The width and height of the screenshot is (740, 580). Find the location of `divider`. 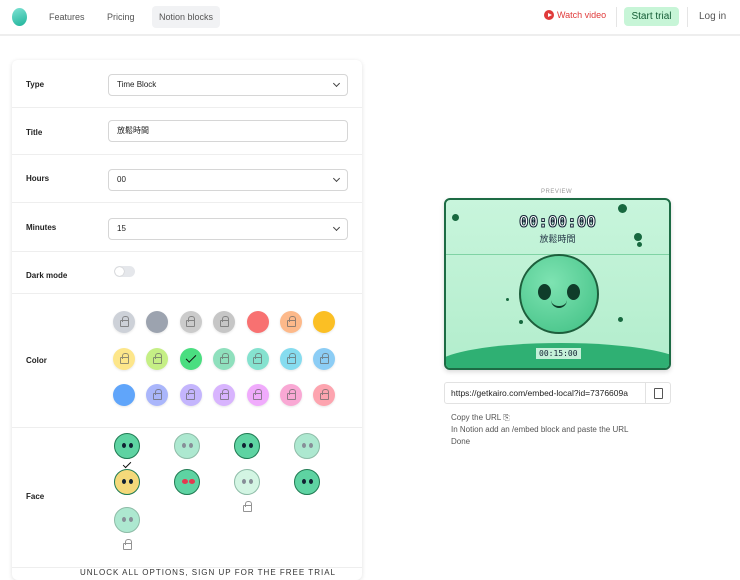

divider is located at coordinates (616, 17).